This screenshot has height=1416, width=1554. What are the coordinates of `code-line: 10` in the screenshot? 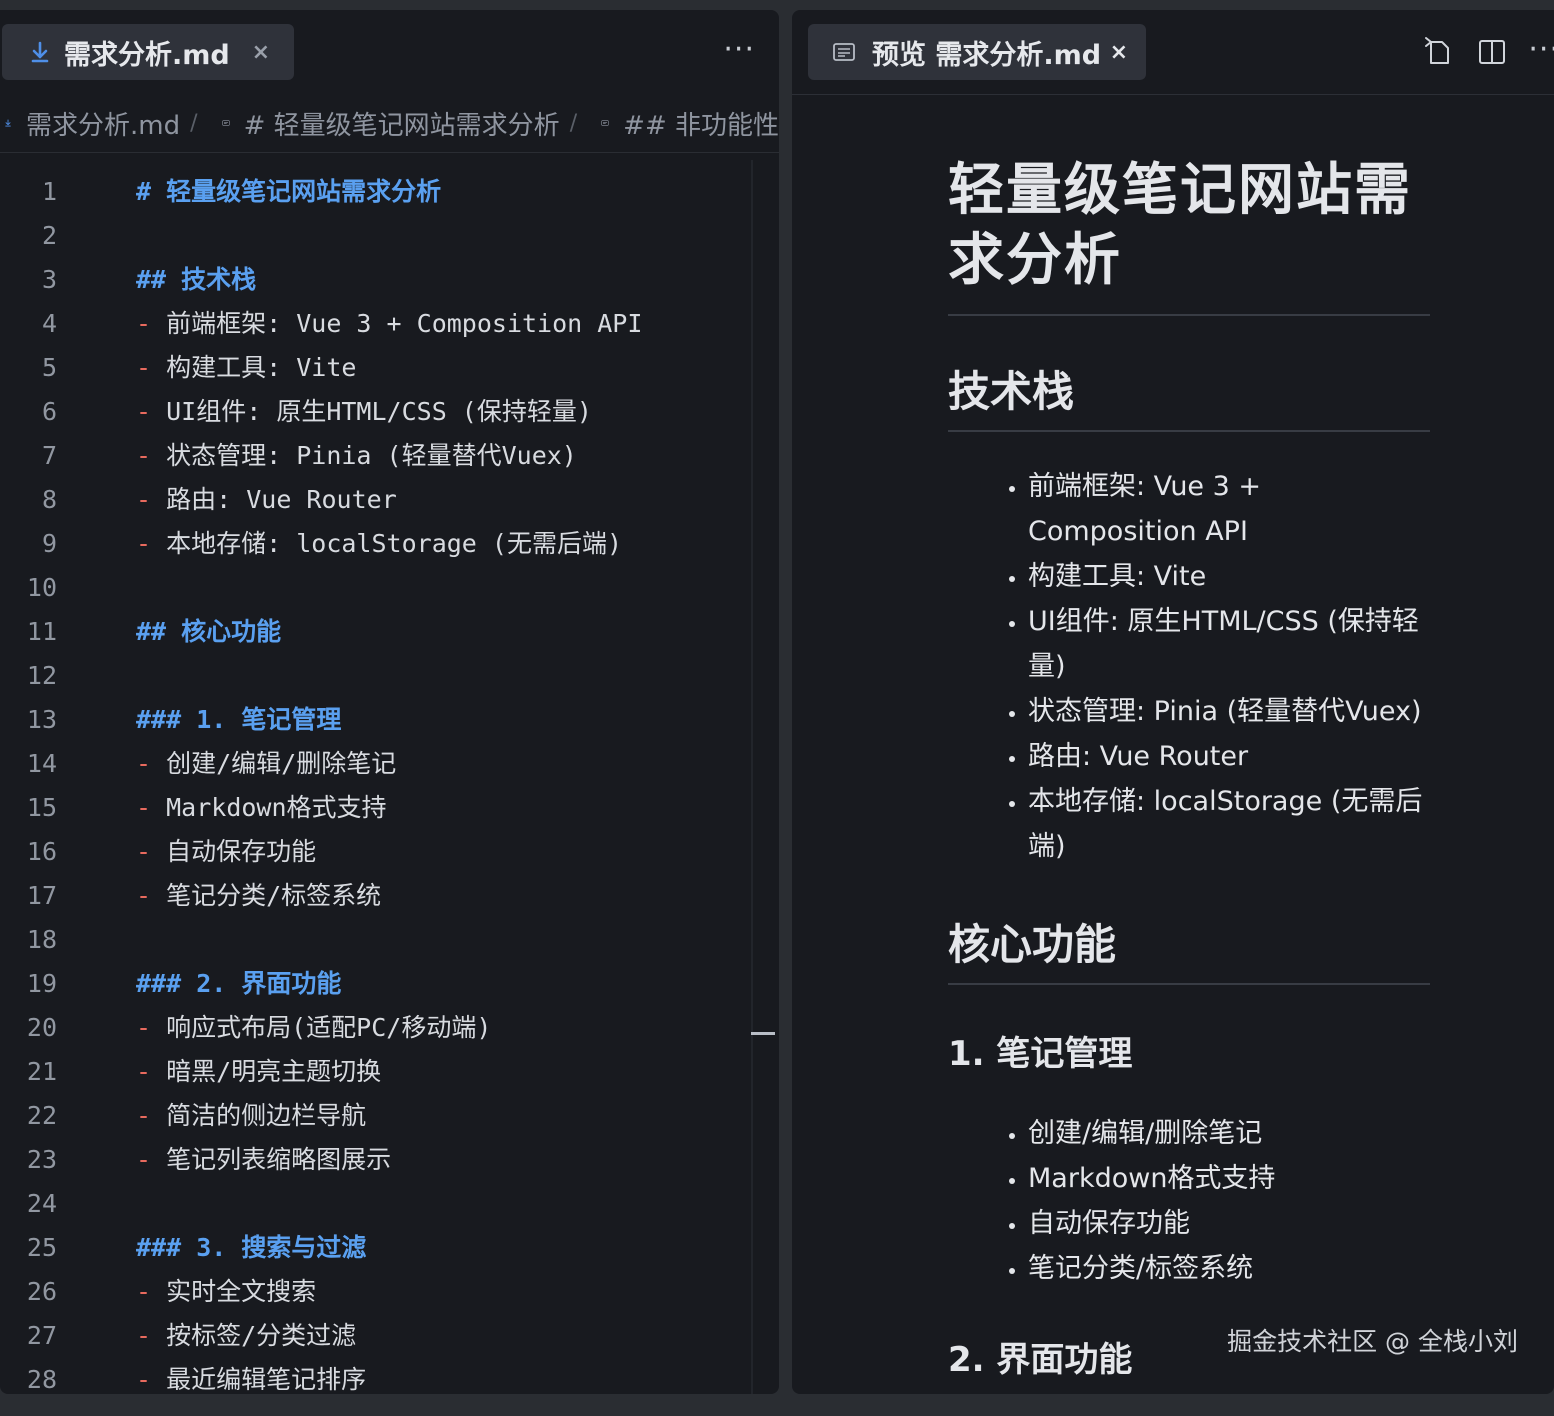 It's located at (375, 588).